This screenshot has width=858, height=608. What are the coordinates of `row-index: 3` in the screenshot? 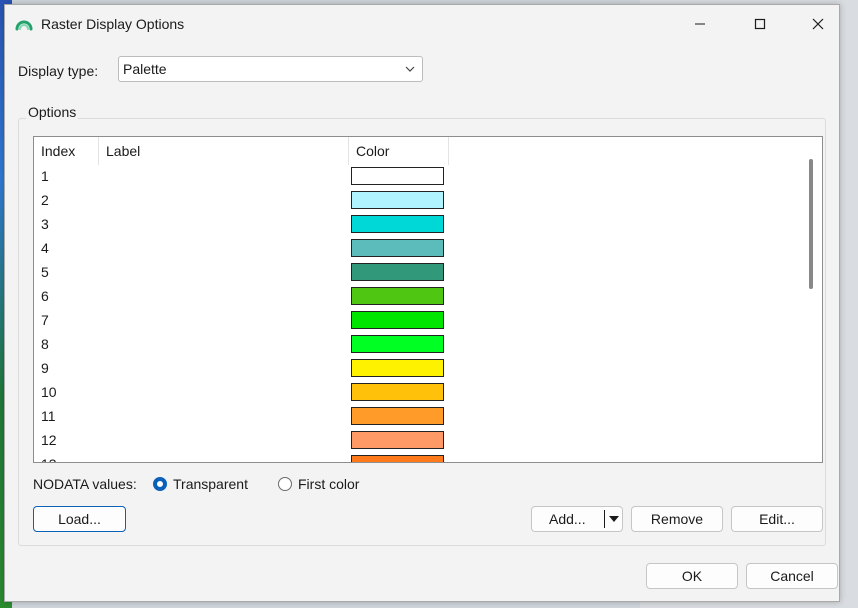 It's located at (45, 224).